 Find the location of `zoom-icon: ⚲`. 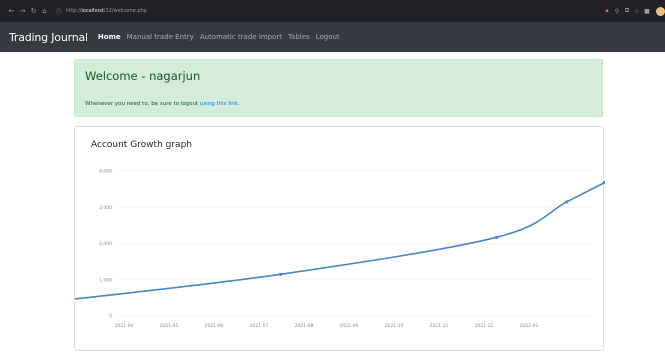

zoom-icon: ⚲ is located at coordinates (617, 11).